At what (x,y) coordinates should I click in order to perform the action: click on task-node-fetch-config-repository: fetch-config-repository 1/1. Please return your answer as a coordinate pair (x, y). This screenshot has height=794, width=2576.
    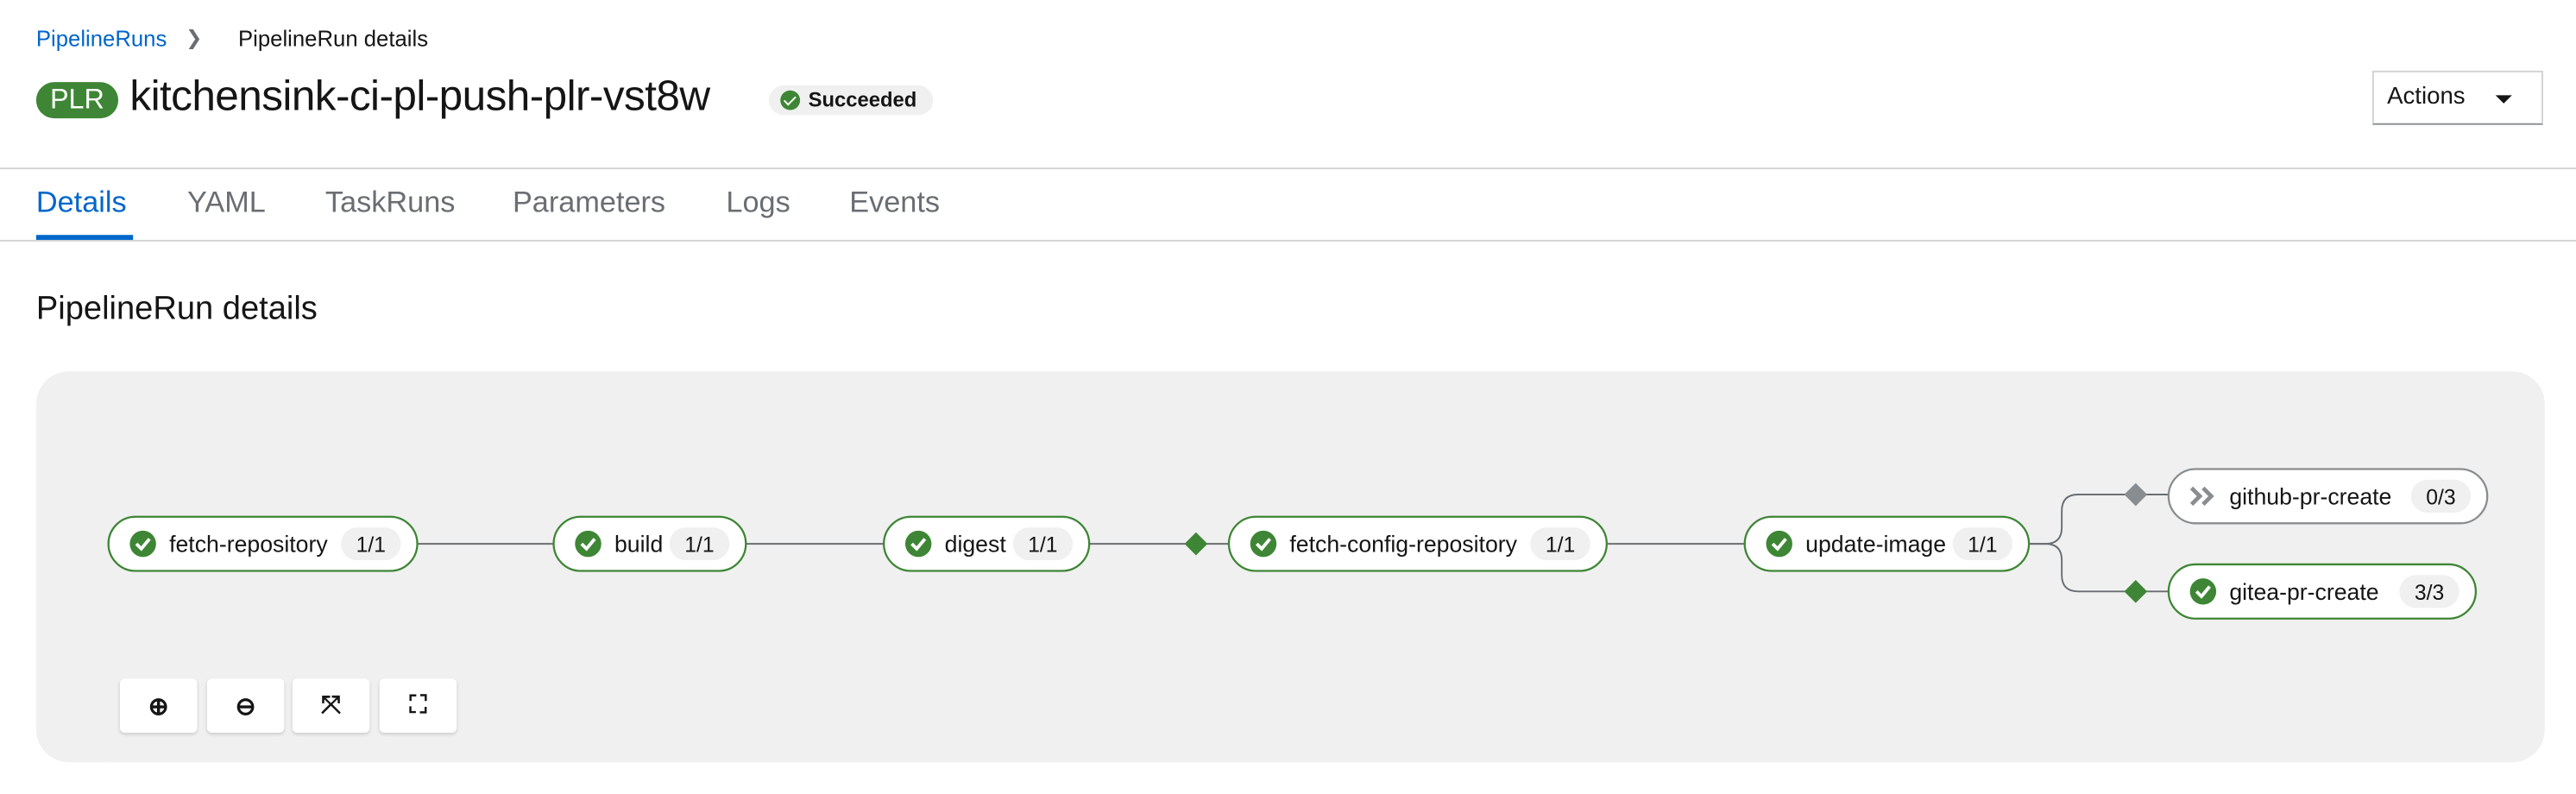
    Looking at the image, I should click on (1417, 543).